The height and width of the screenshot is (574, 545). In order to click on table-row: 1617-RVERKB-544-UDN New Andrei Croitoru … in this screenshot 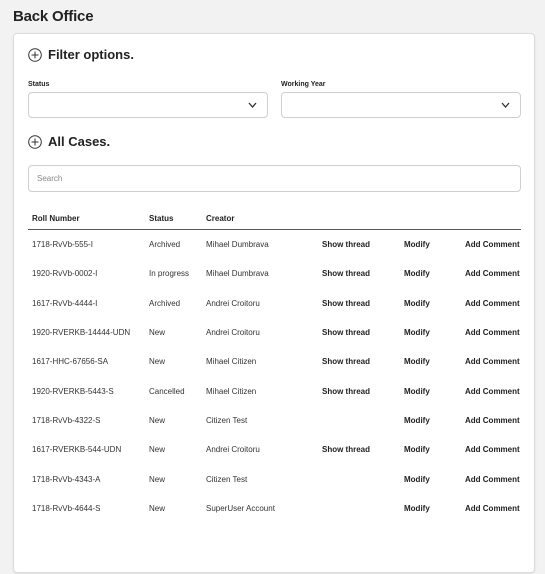, I will do `click(274, 449)`.